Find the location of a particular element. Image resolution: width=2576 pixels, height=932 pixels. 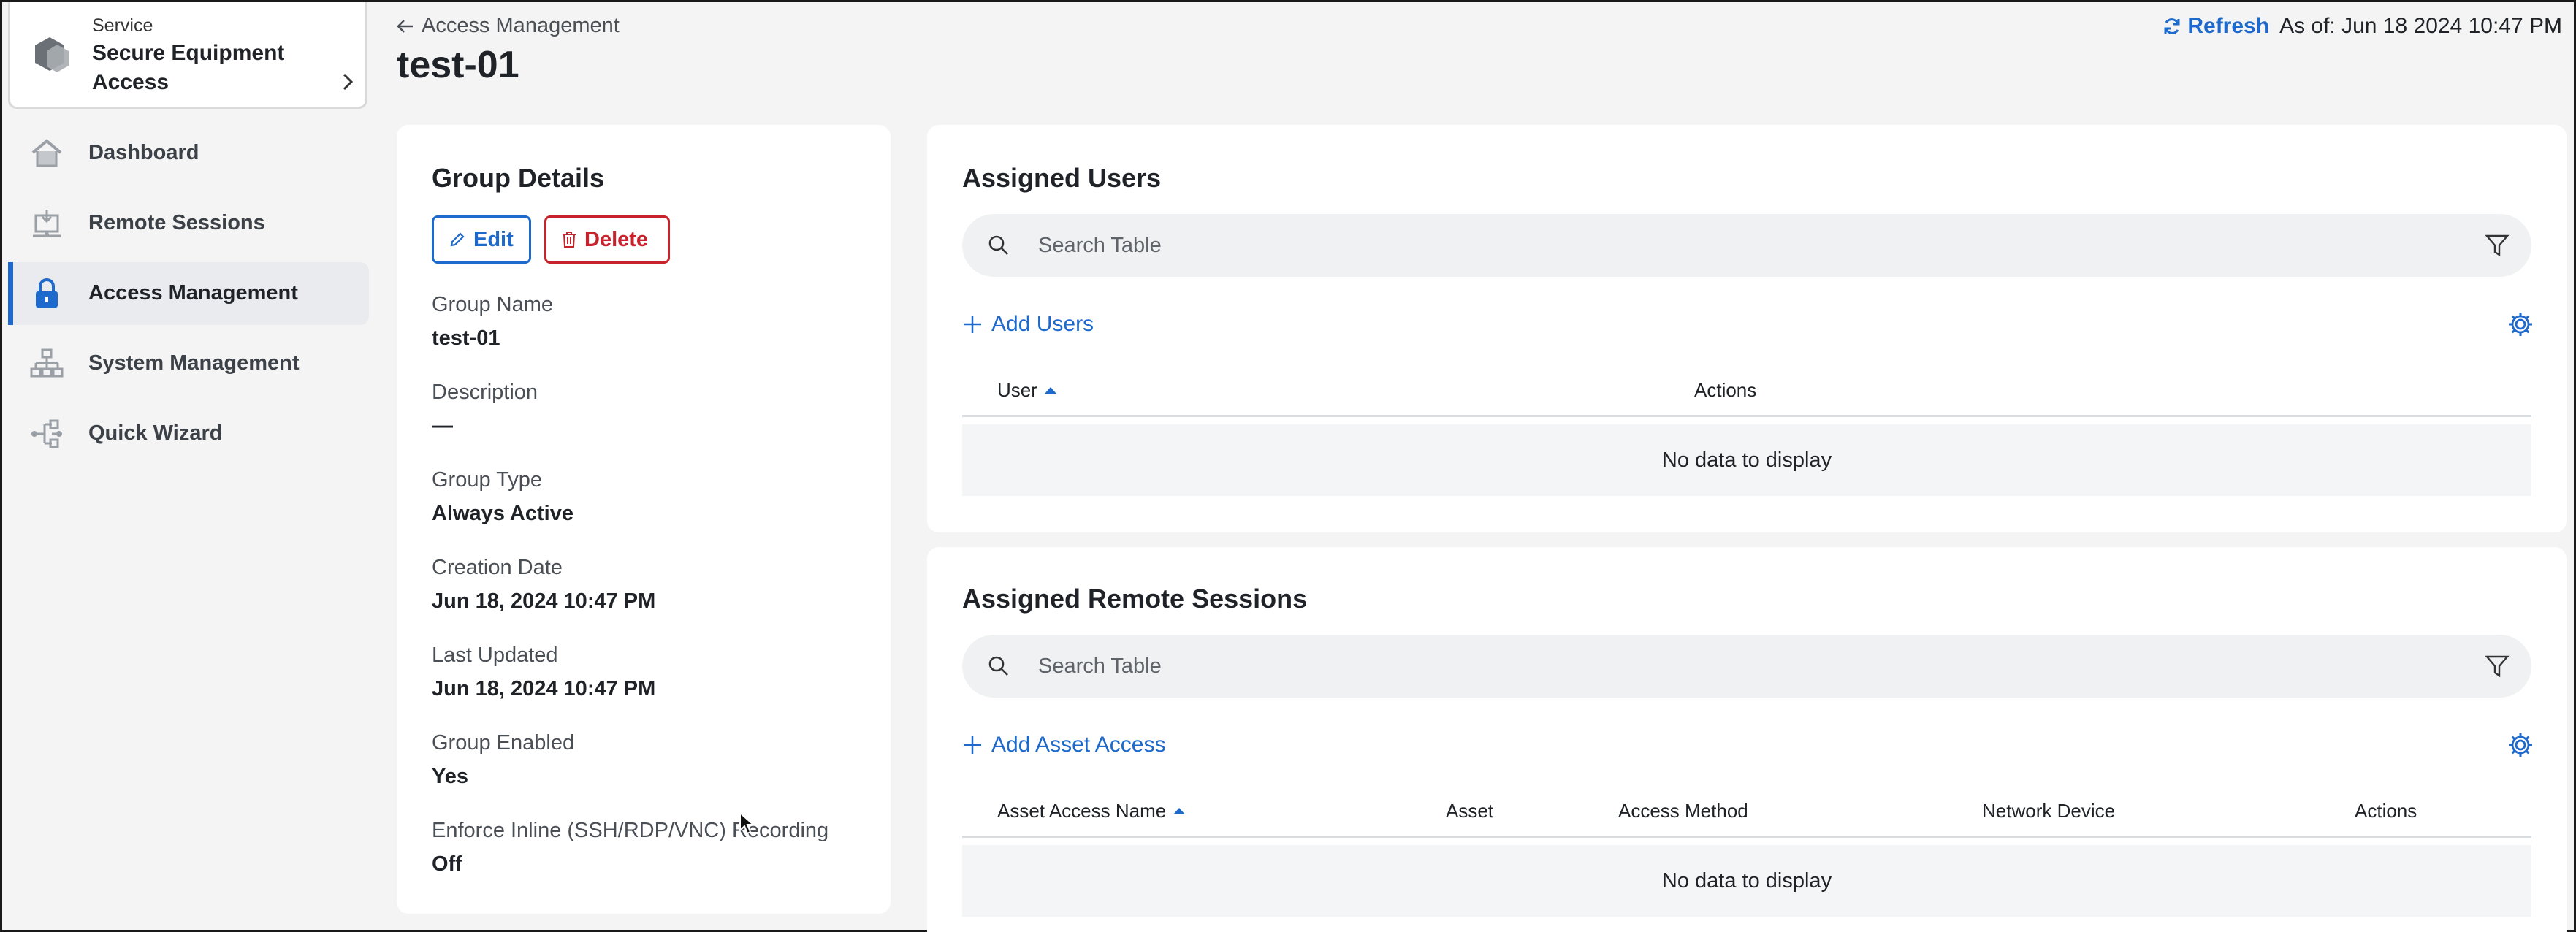

group-enabled-label: Group Enabled is located at coordinates (504, 743).